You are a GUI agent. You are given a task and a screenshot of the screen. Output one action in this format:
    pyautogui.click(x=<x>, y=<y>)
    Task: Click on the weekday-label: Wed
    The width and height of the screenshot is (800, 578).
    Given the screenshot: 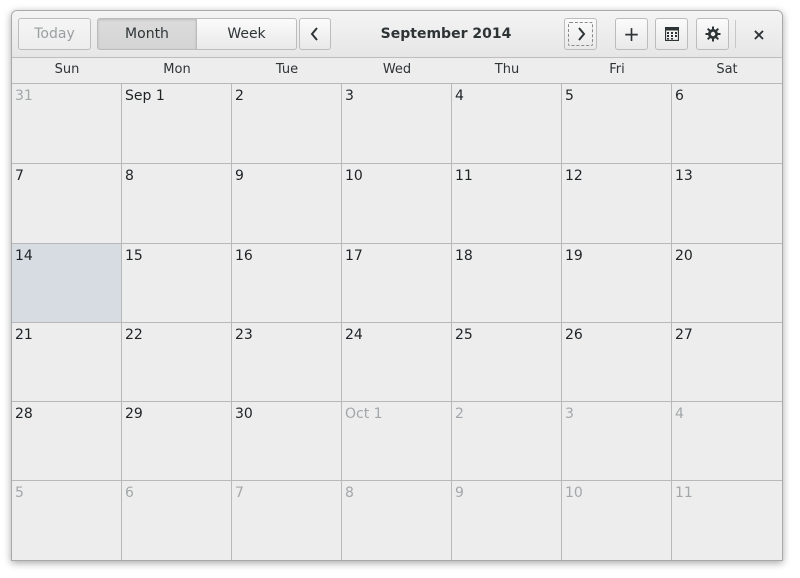 What is the action you would take?
    pyautogui.click(x=397, y=69)
    